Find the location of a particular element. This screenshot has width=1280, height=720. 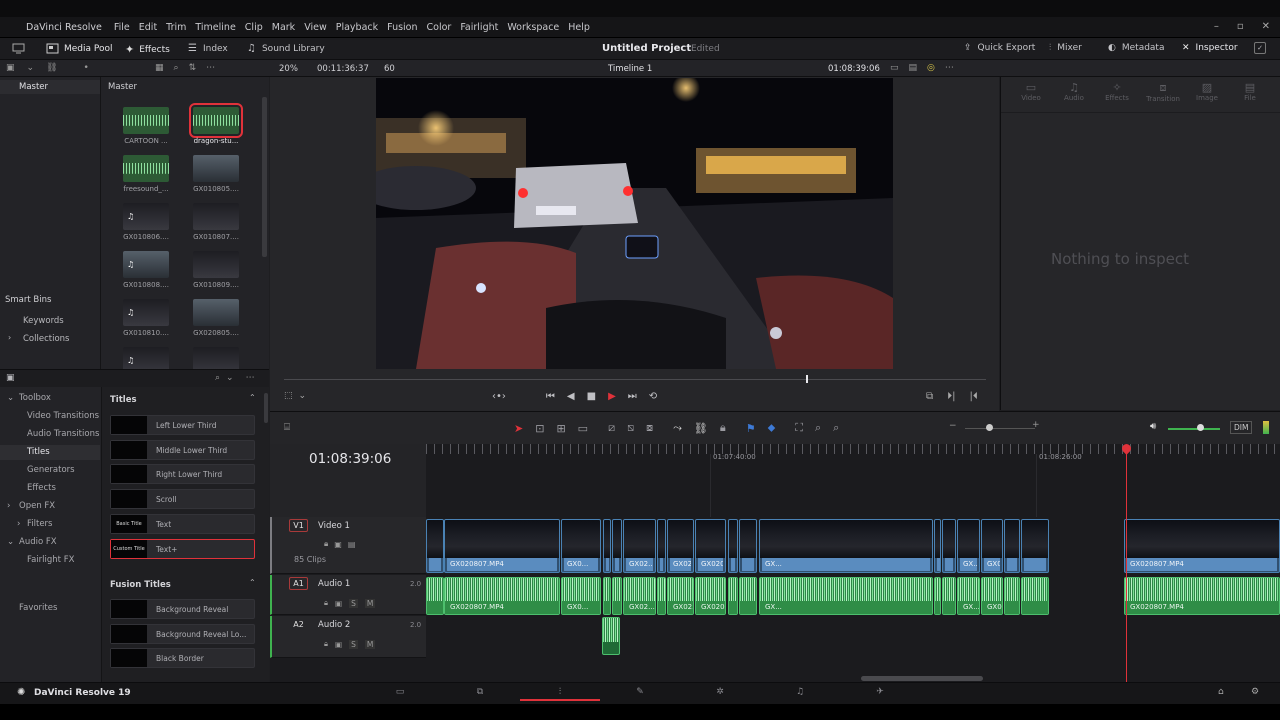

menu-view: View is located at coordinates (315, 27).